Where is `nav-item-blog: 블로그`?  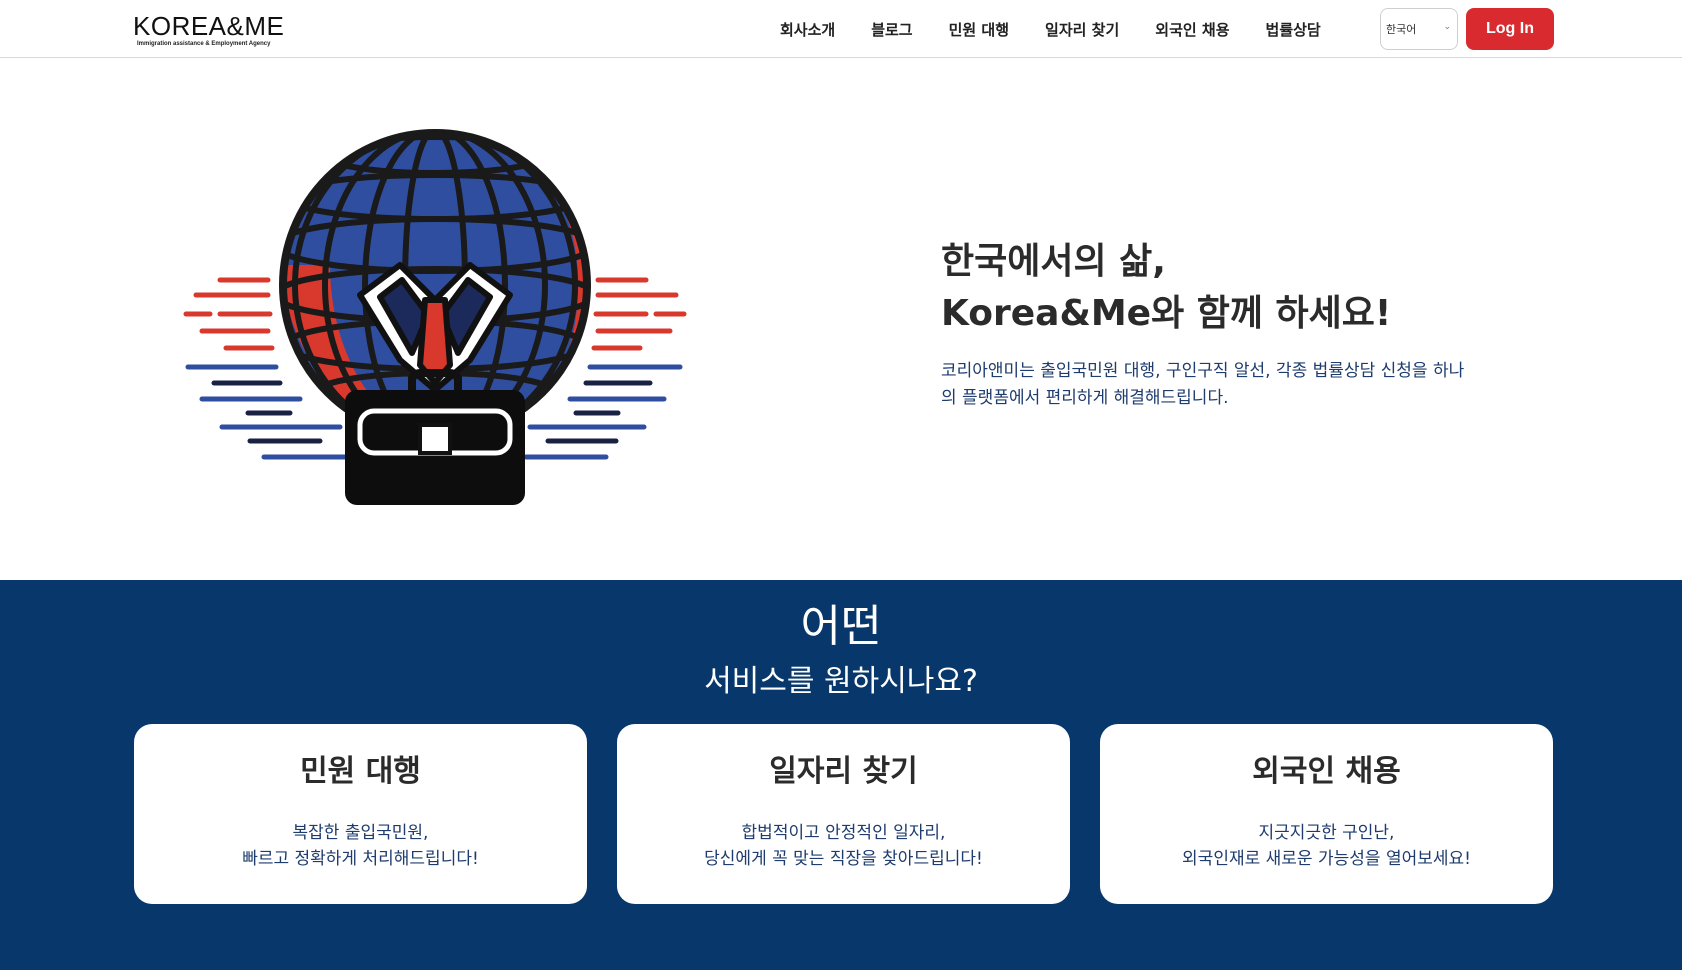
nav-item-blog: 블로그 is located at coordinates (891, 29).